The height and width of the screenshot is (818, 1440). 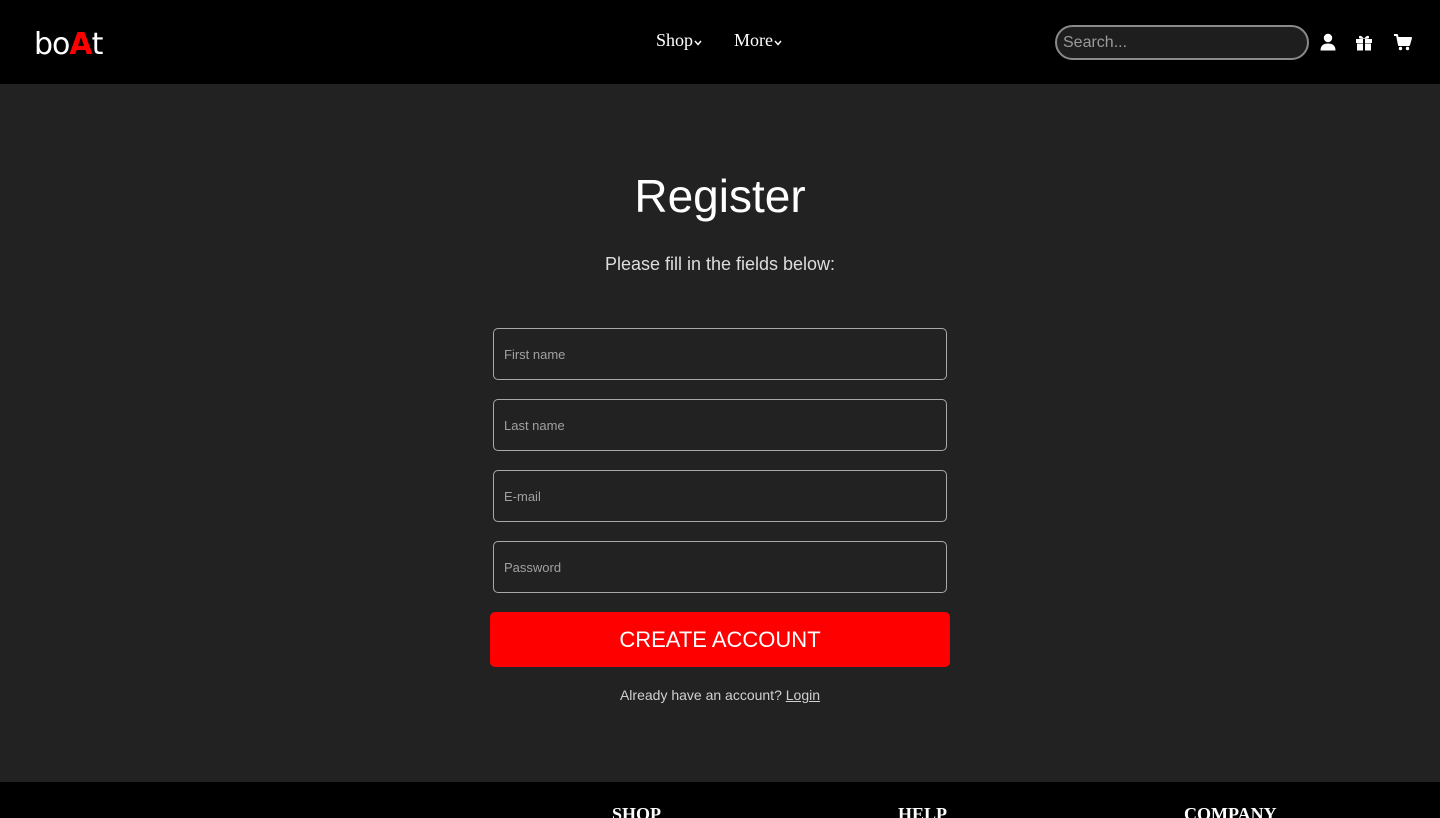 I want to click on cart-icon, so click(x=1403, y=42).